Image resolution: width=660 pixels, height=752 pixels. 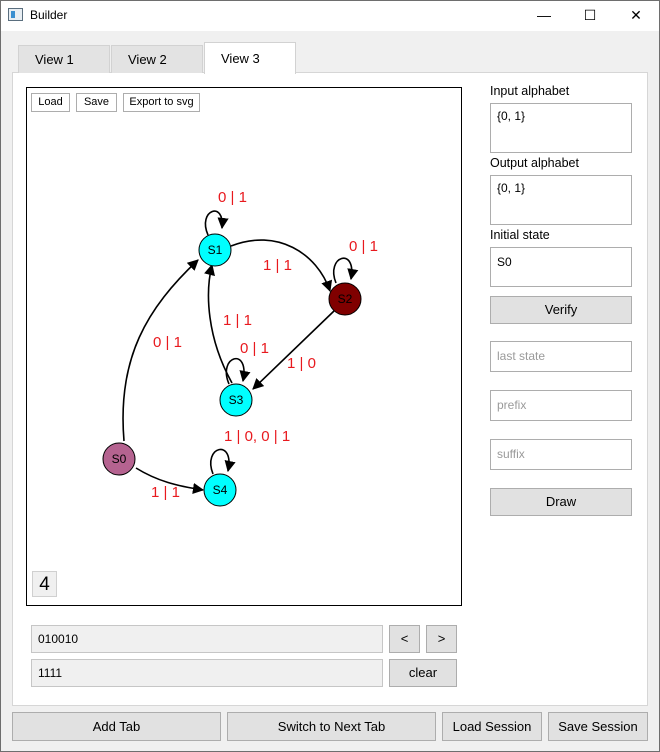 What do you see at coordinates (64, 59) in the screenshot?
I see `tab-view-1: View 1` at bounding box center [64, 59].